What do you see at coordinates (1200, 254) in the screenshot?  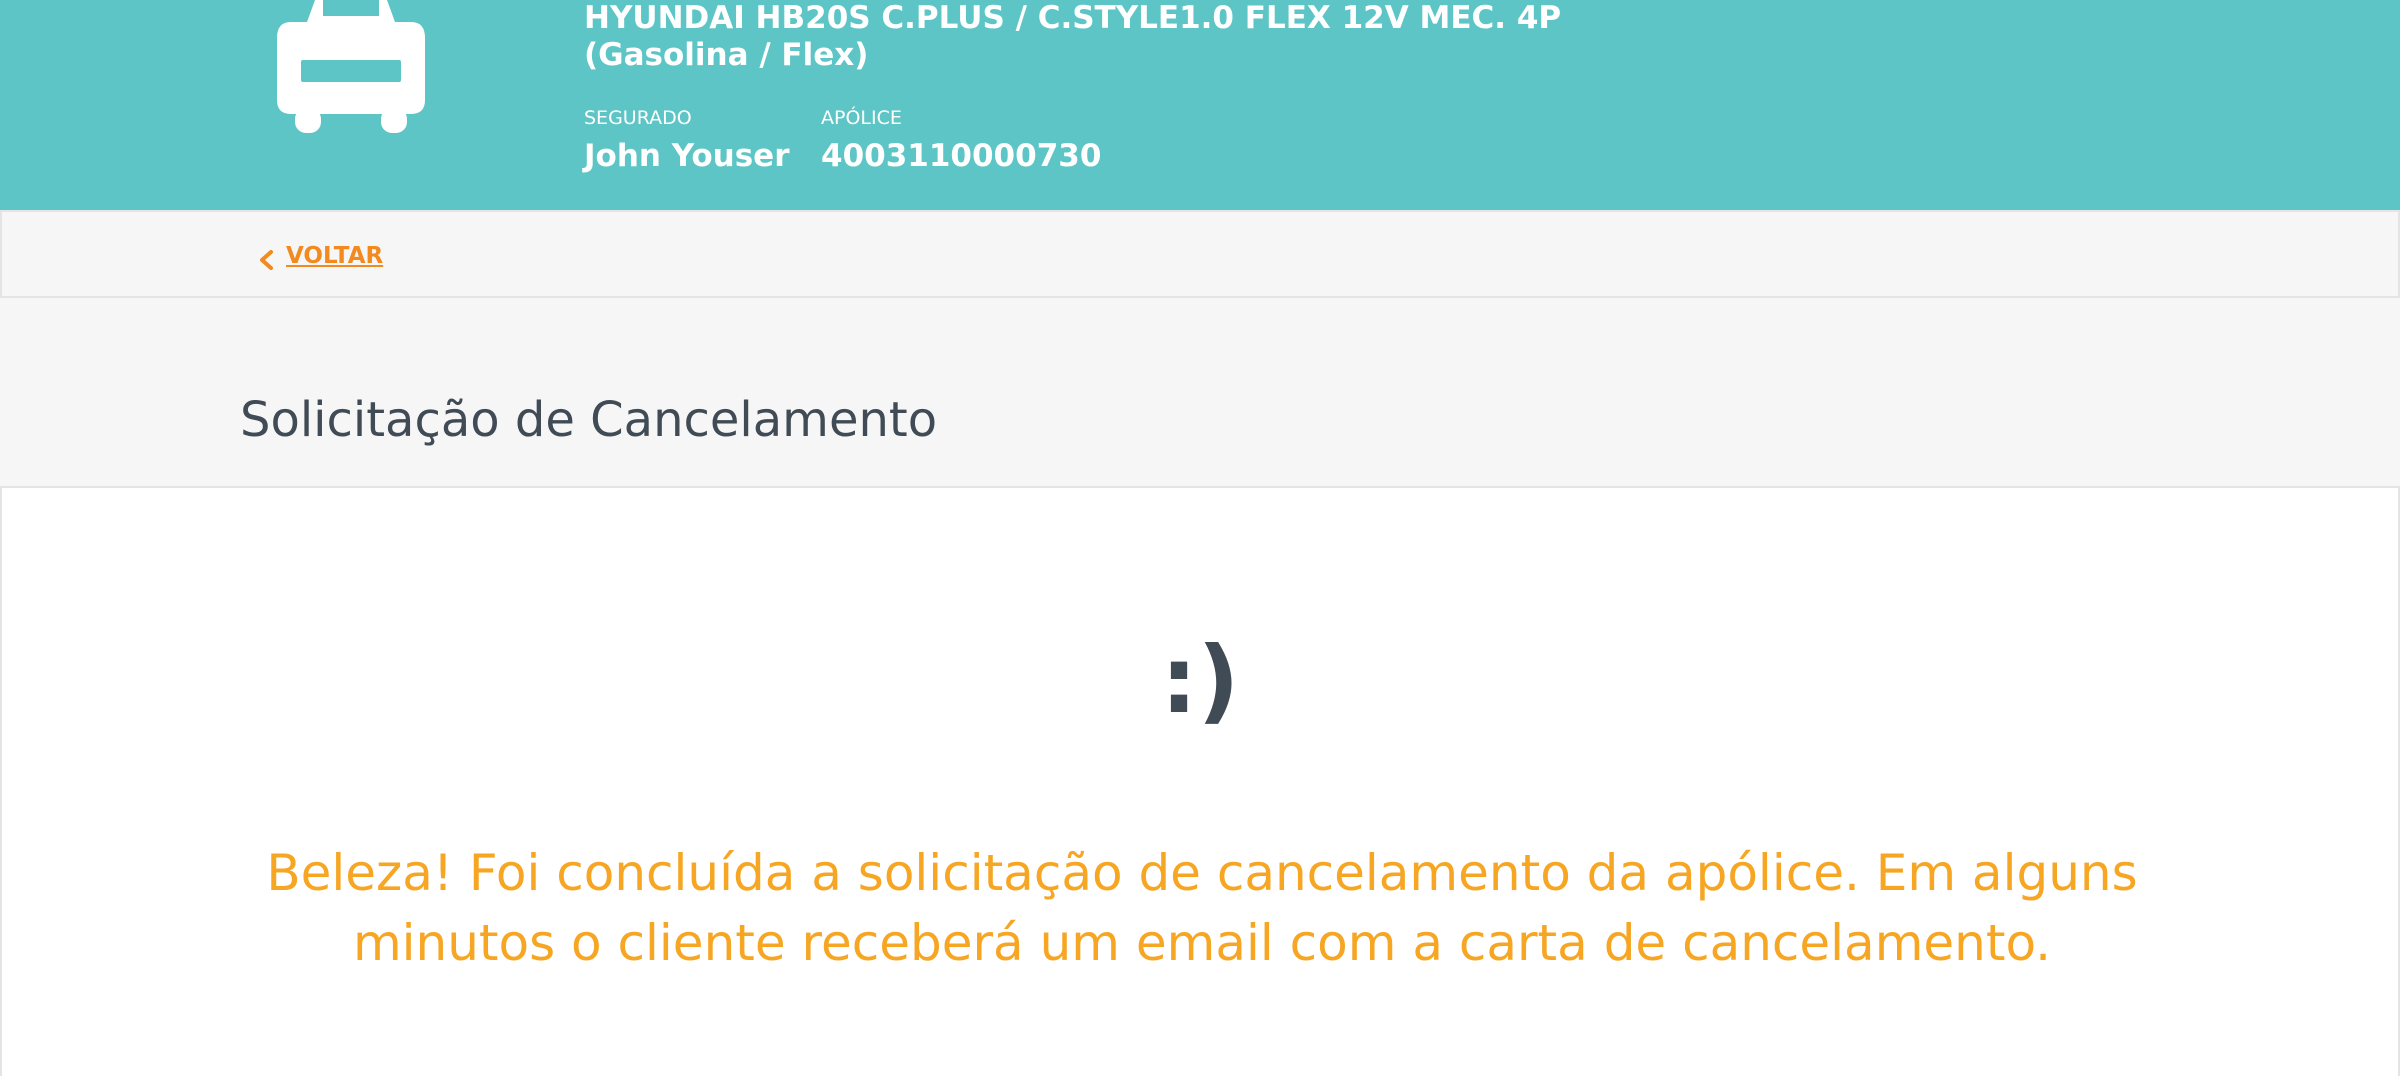 I see `navigation-bar: VOLTAR` at bounding box center [1200, 254].